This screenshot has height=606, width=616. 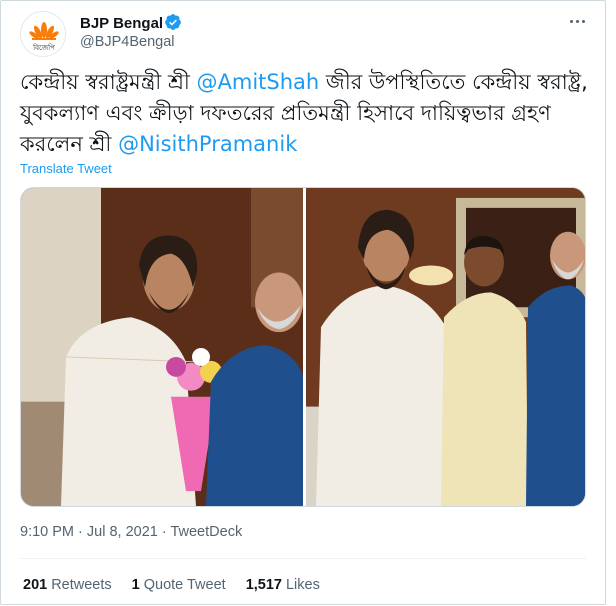 What do you see at coordinates (35, 585) in the screenshot?
I see `retweets-count: 201` at bounding box center [35, 585].